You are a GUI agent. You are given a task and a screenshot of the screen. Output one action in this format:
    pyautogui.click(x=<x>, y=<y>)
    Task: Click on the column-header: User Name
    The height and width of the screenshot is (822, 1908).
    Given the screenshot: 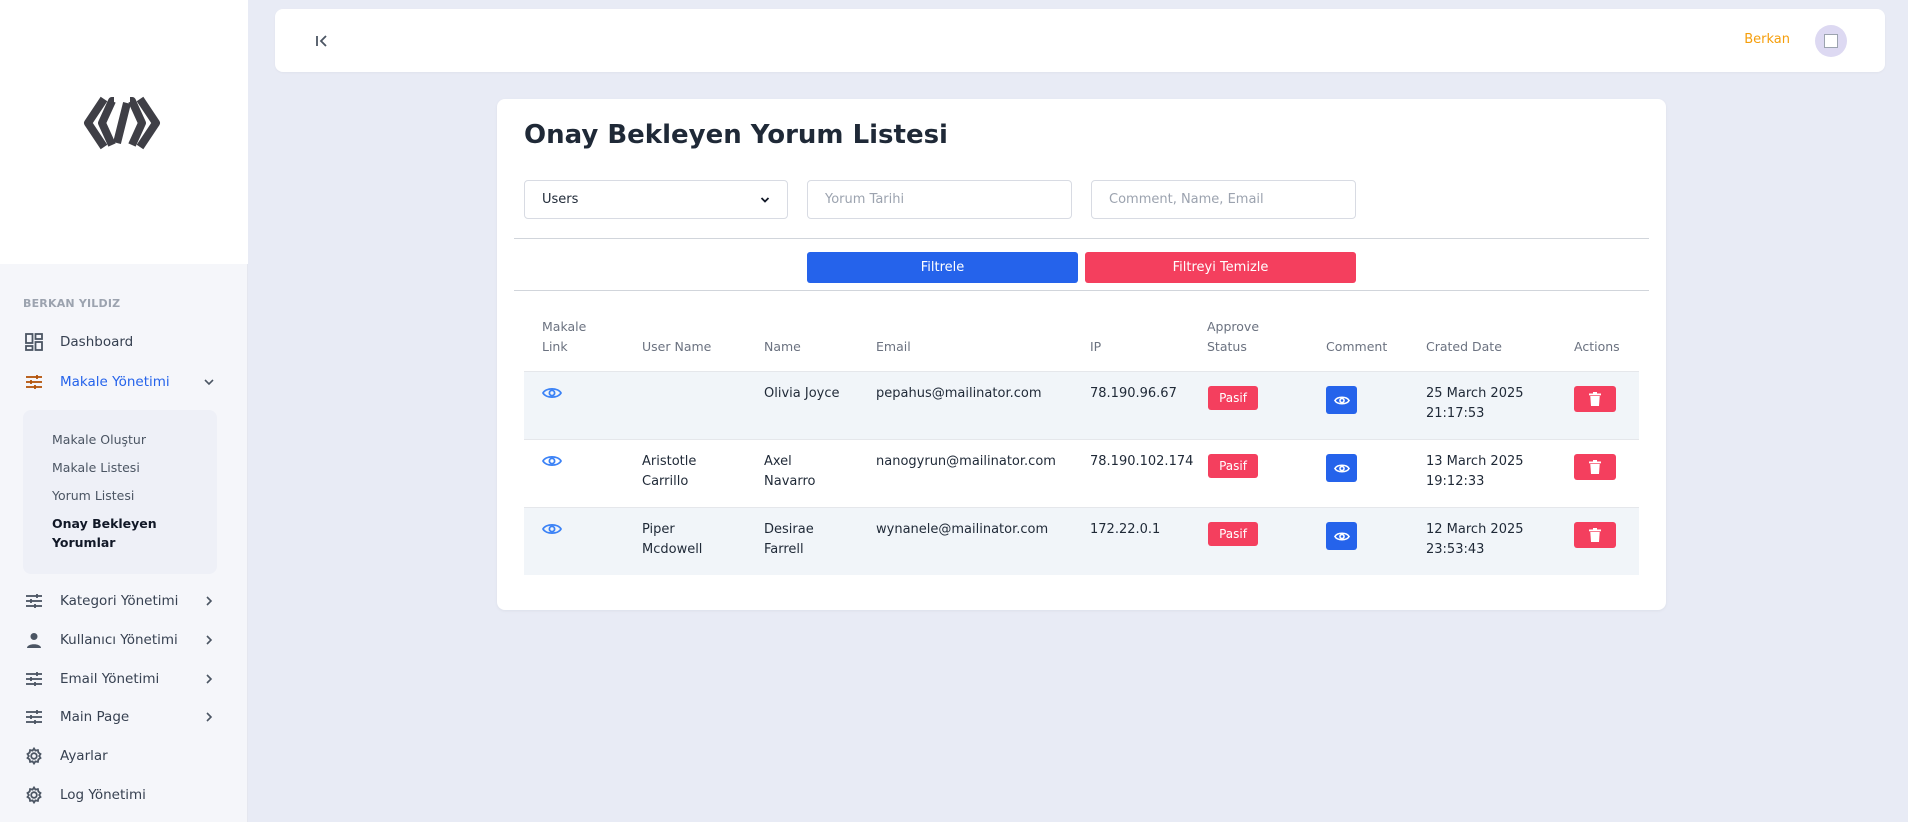 What is the action you would take?
    pyautogui.click(x=677, y=346)
    